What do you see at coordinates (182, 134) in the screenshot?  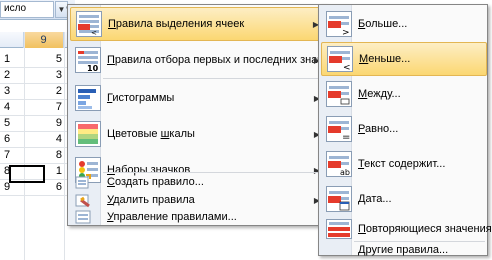 I see `label-text: калы` at bounding box center [182, 134].